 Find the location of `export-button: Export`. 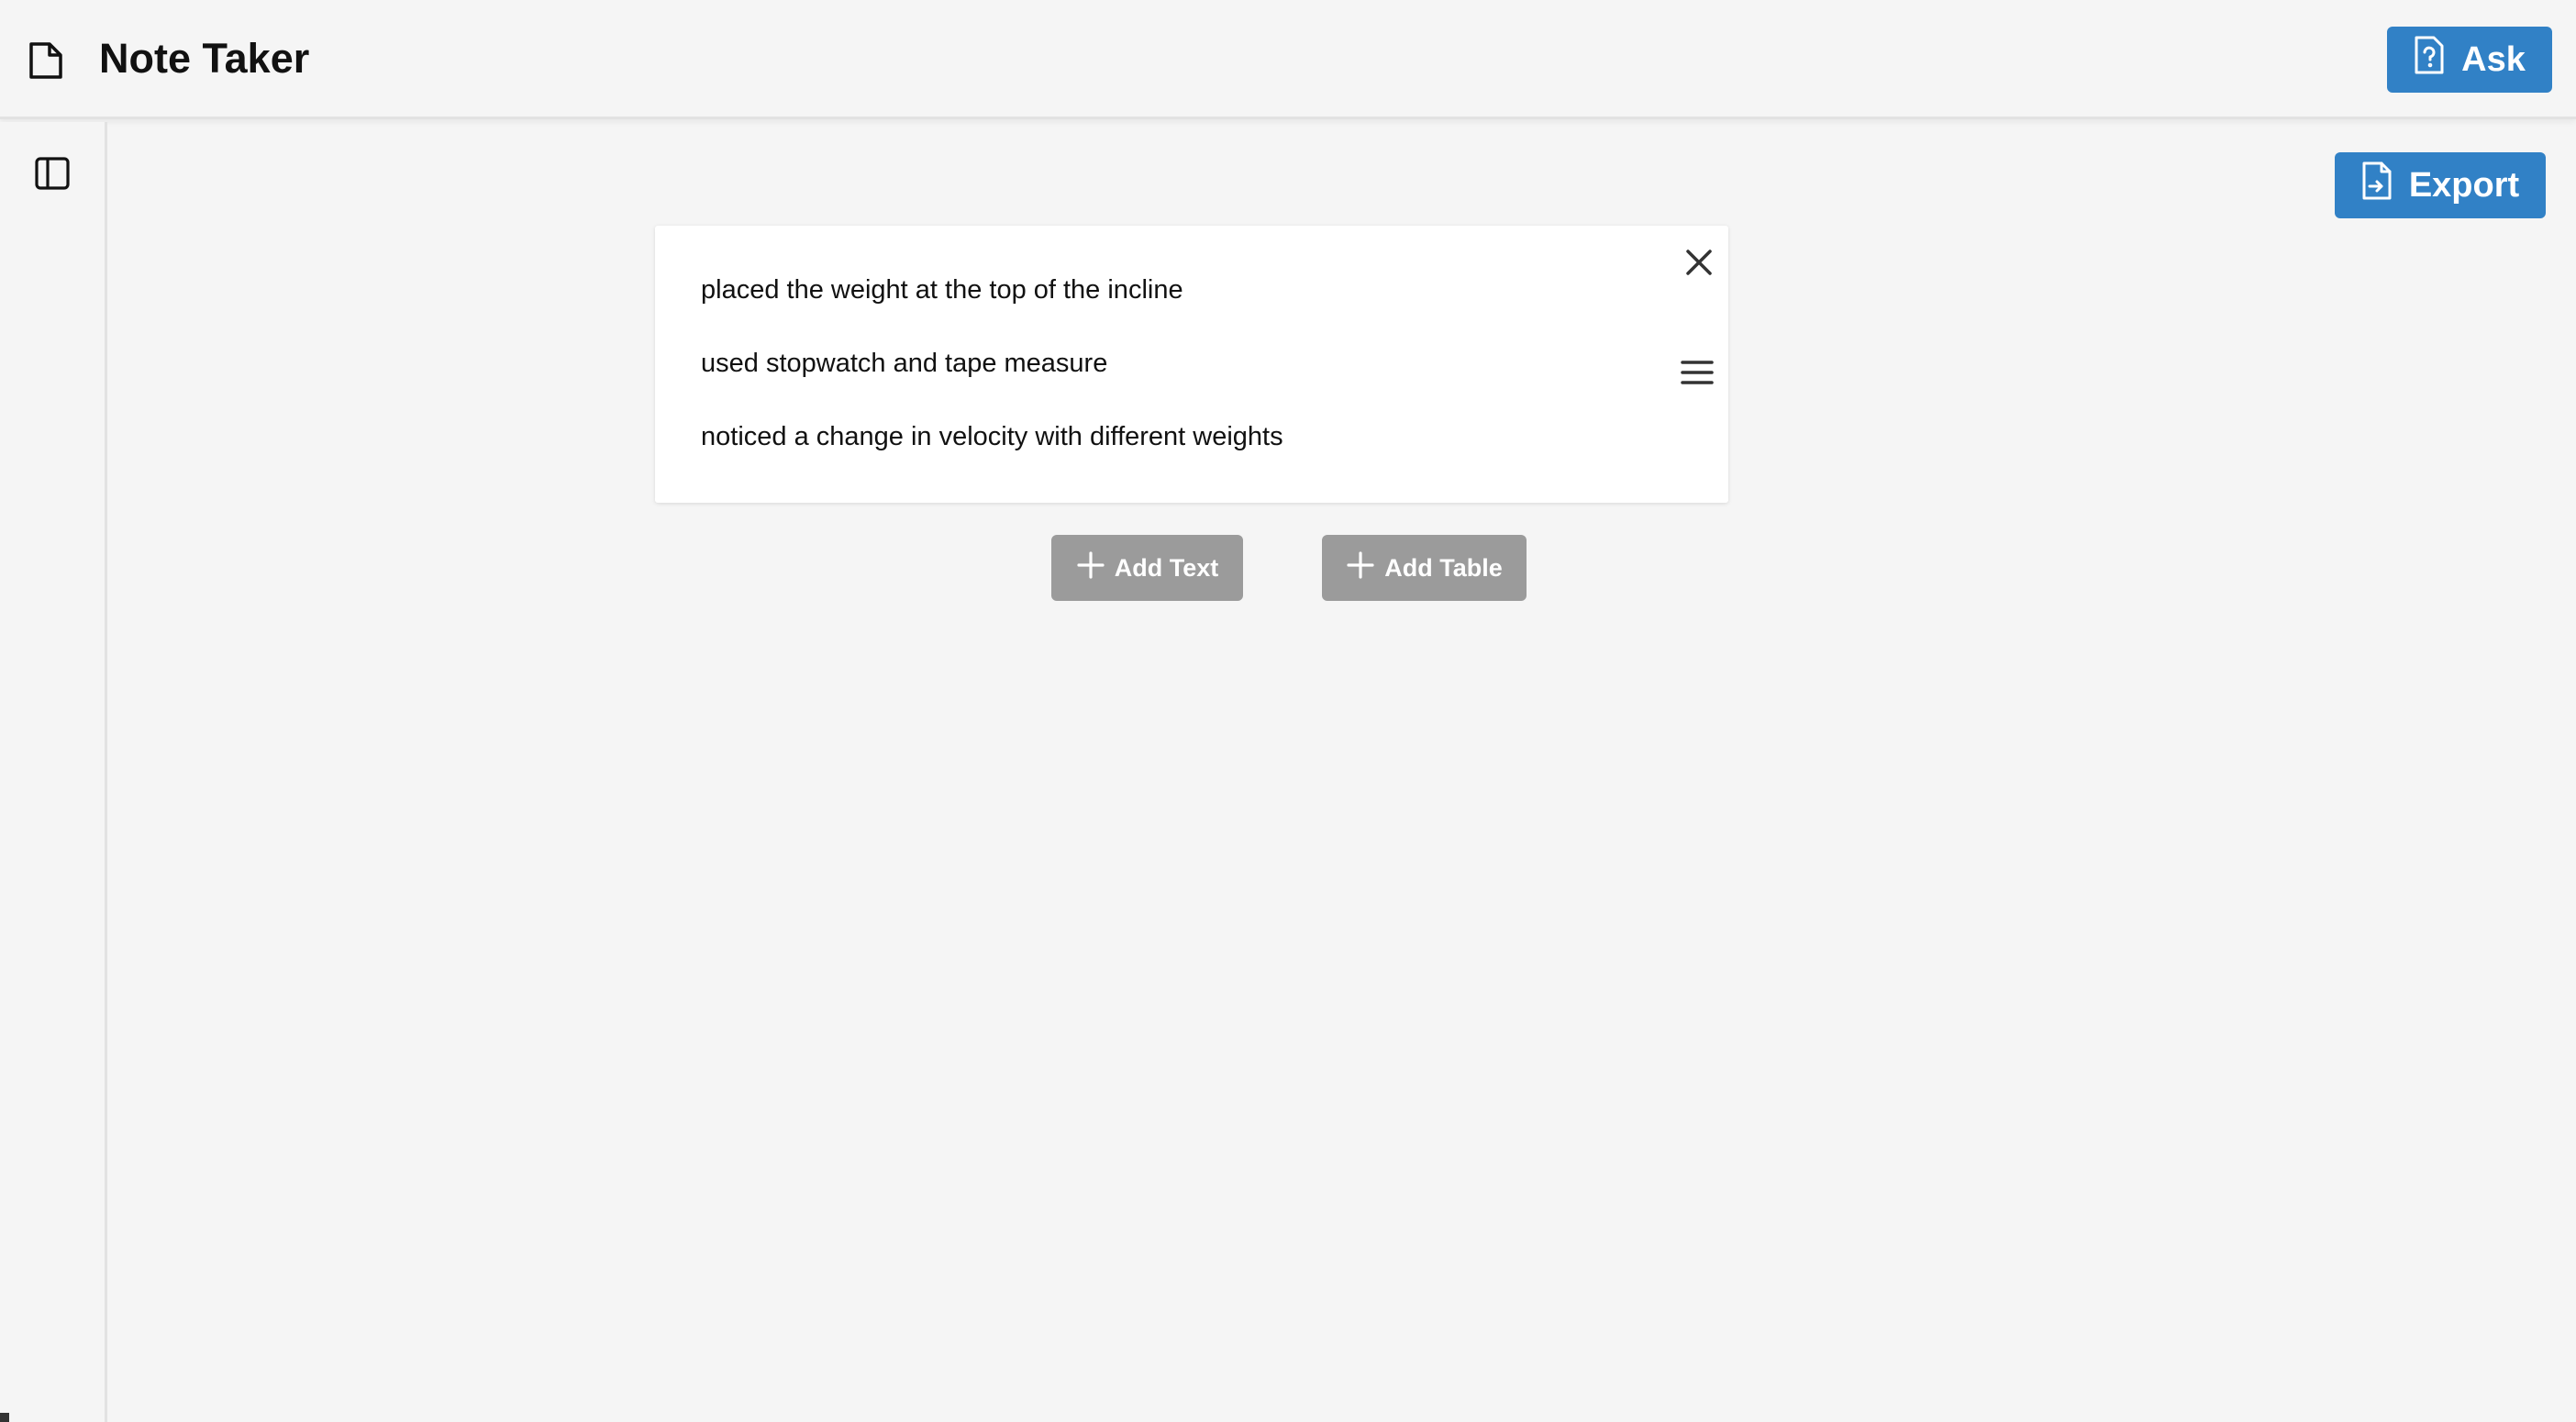

export-button: Export is located at coordinates (2440, 185).